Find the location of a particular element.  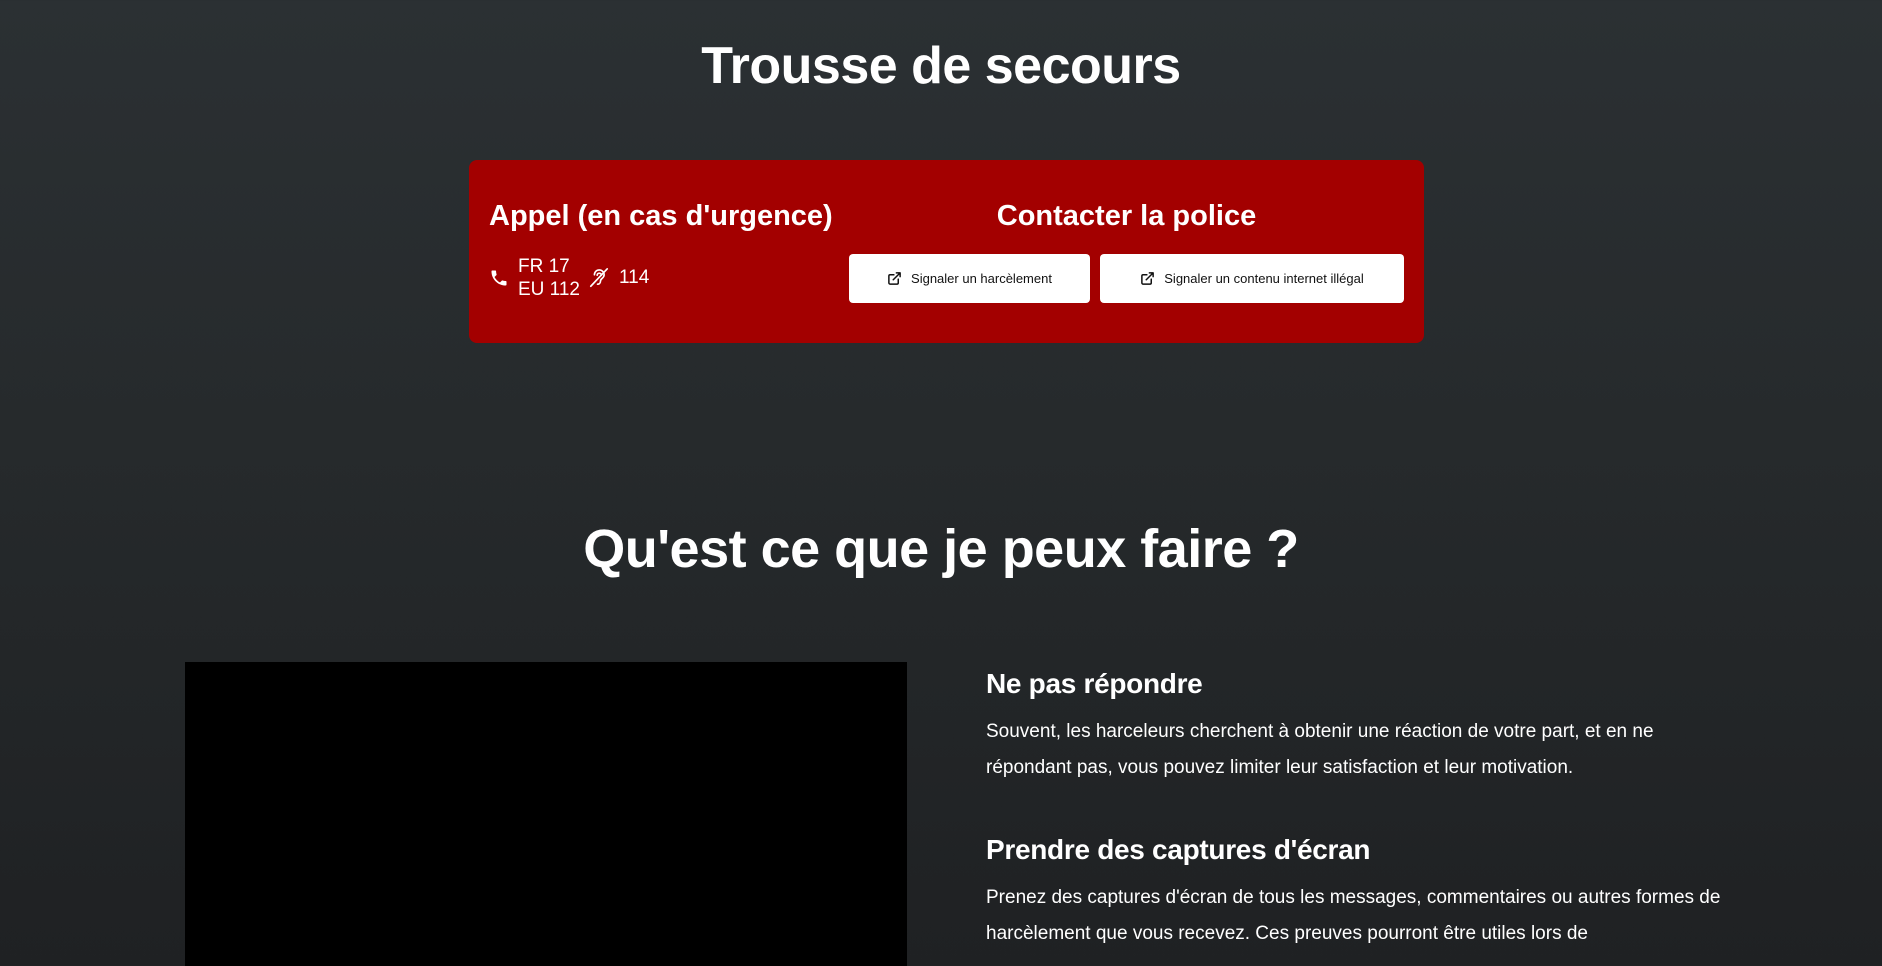

phone-icon is located at coordinates (499, 278).